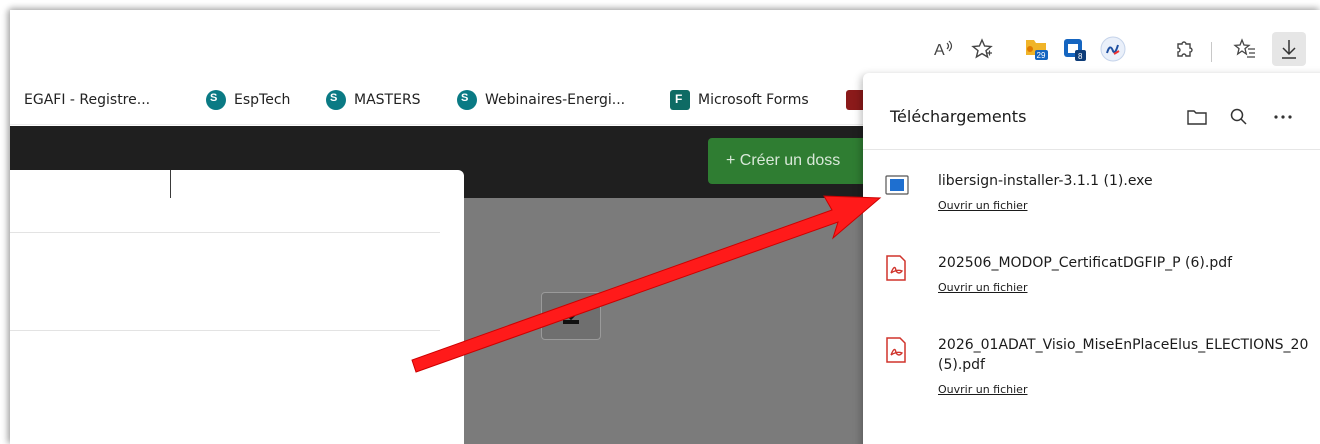 The height and width of the screenshot is (444, 1320). I want to click on create-folder-button: + Créer un doss, so click(793, 161).